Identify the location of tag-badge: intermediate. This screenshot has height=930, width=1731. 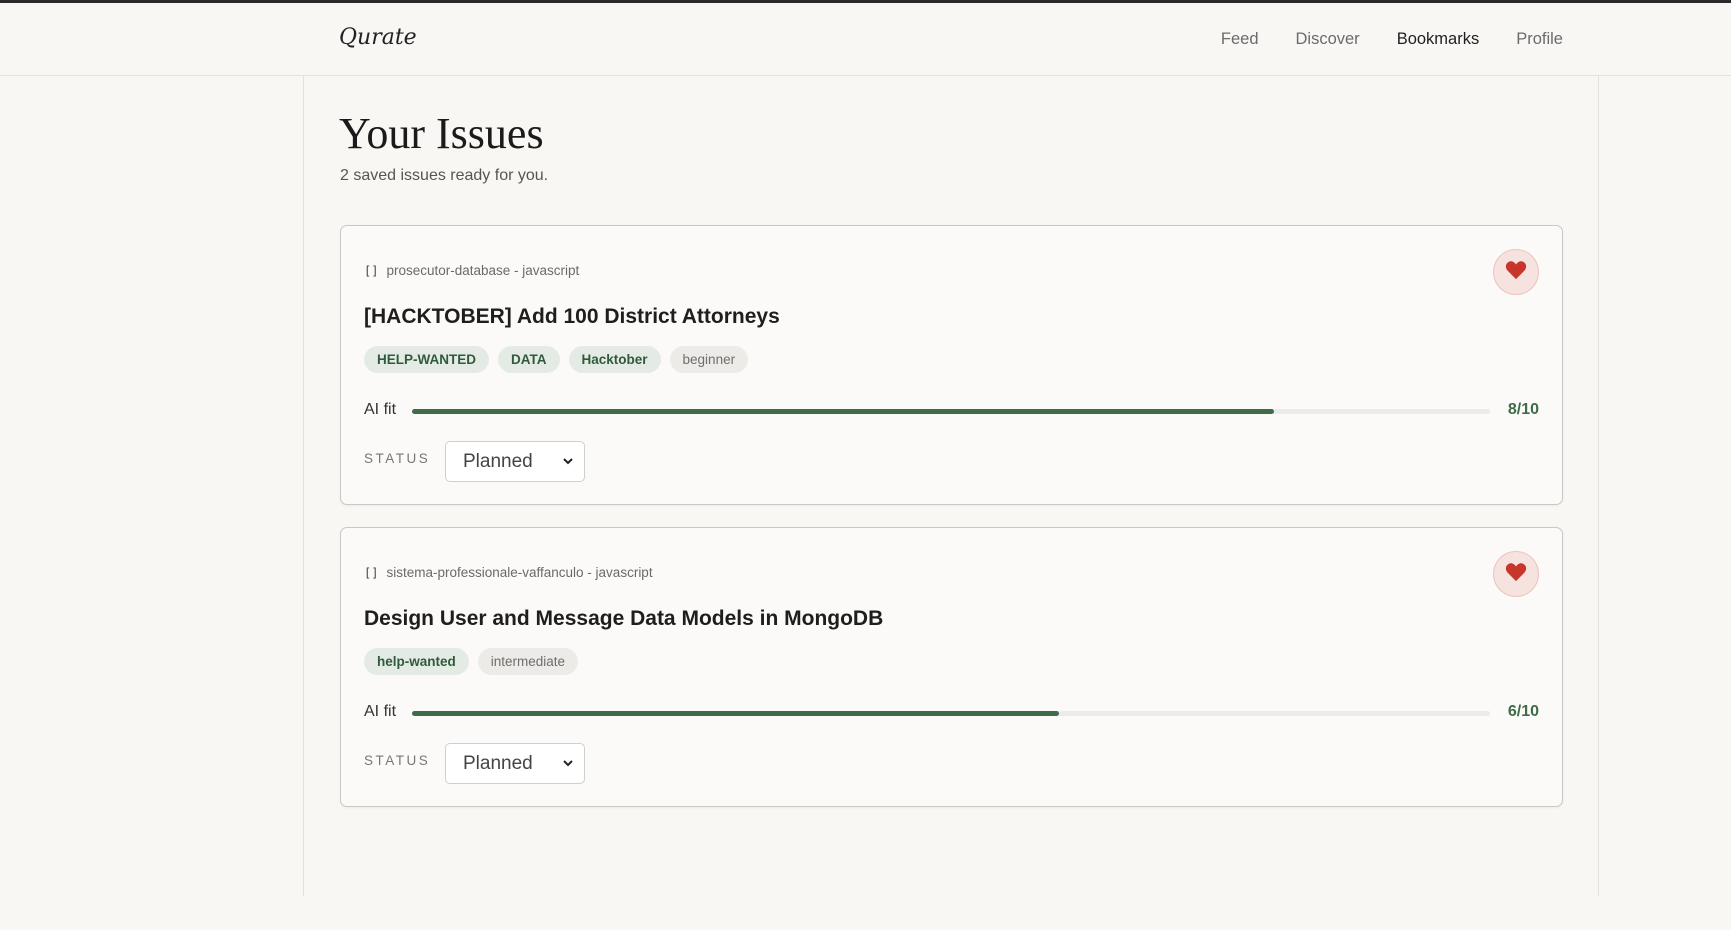
(528, 661).